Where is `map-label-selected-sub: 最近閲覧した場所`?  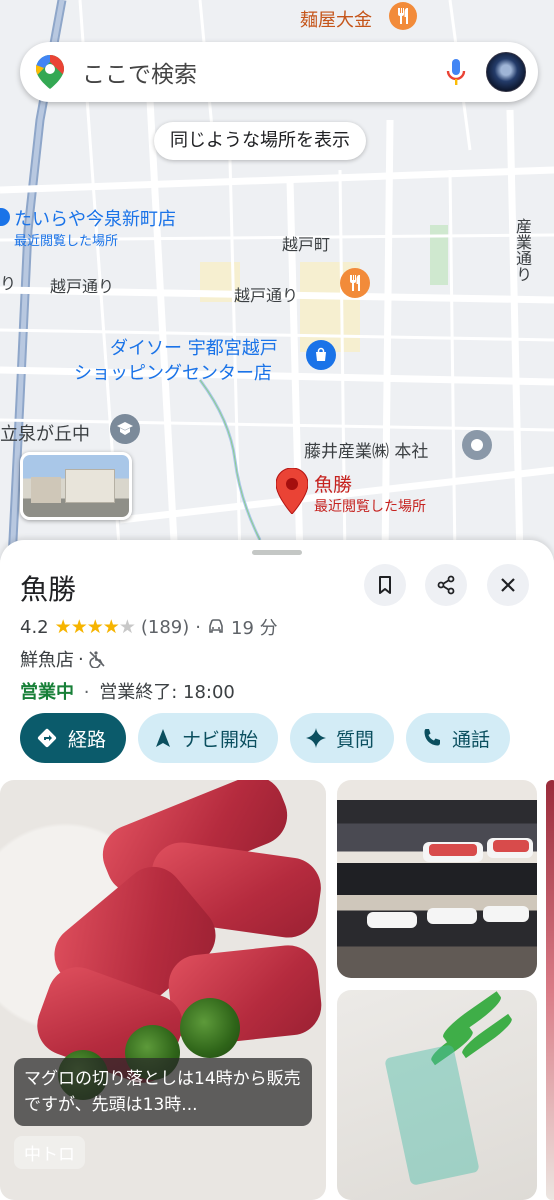
map-label-selected-sub: 最近閲覧した場所 is located at coordinates (370, 507).